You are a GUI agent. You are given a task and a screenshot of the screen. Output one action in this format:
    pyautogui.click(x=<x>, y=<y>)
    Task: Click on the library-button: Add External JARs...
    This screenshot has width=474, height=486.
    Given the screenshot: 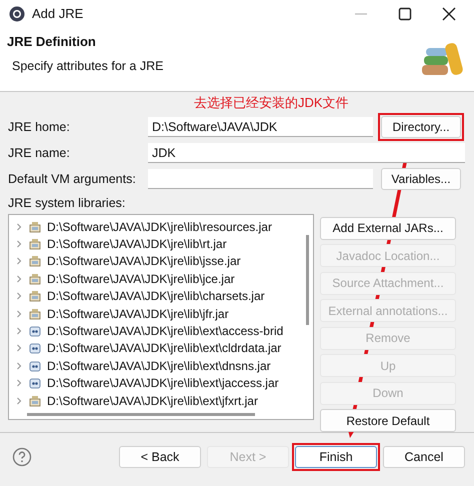 What is the action you would take?
    pyautogui.click(x=388, y=228)
    